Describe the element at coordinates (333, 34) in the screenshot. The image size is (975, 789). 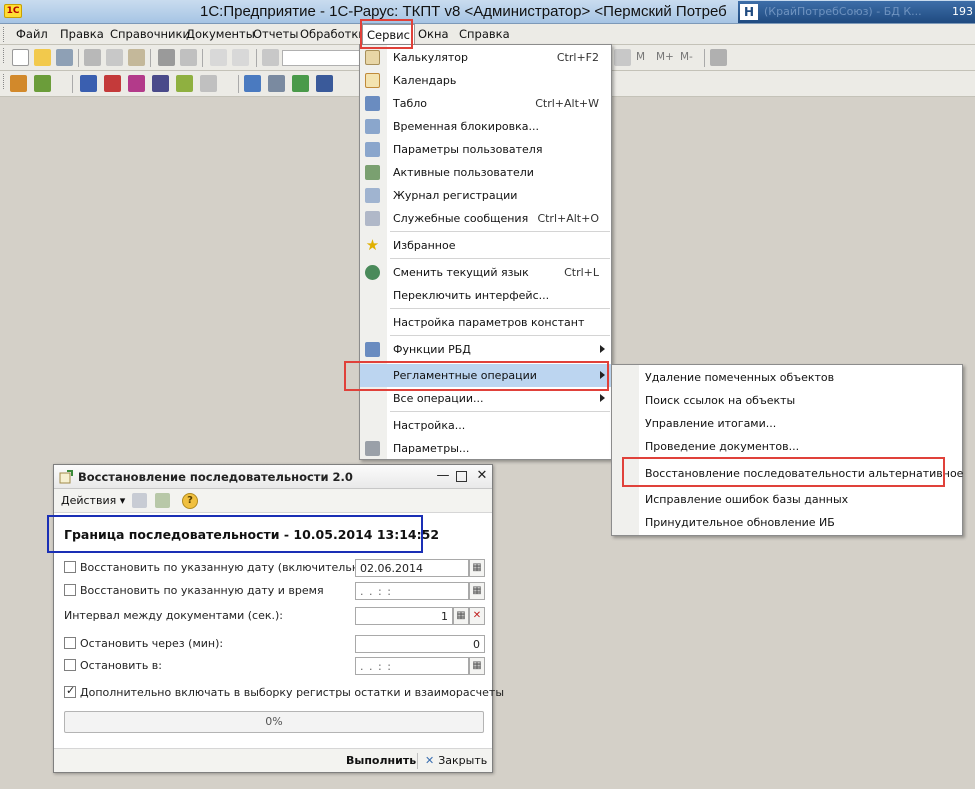
I see `menu-processing: Обработки` at that location.